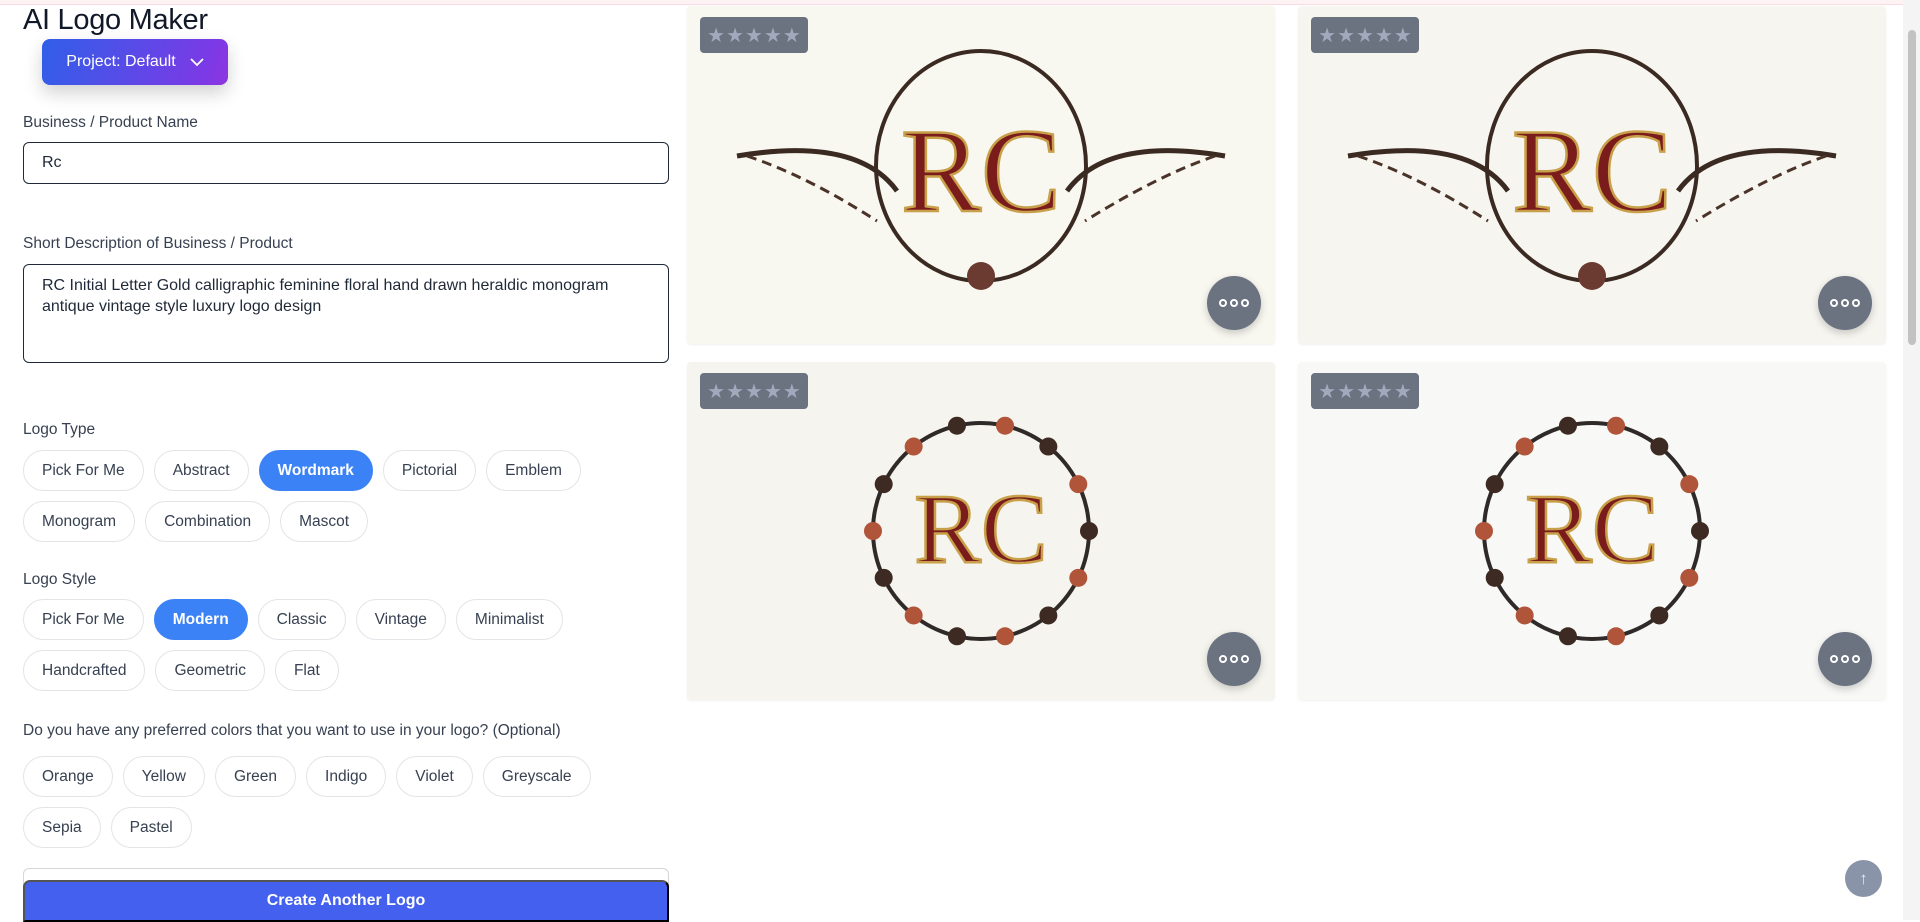 The height and width of the screenshot is (922, 1920). Describe the element at coordinates (79, 521) in the screenshot. I see `option-chip: Monogram` at that location.